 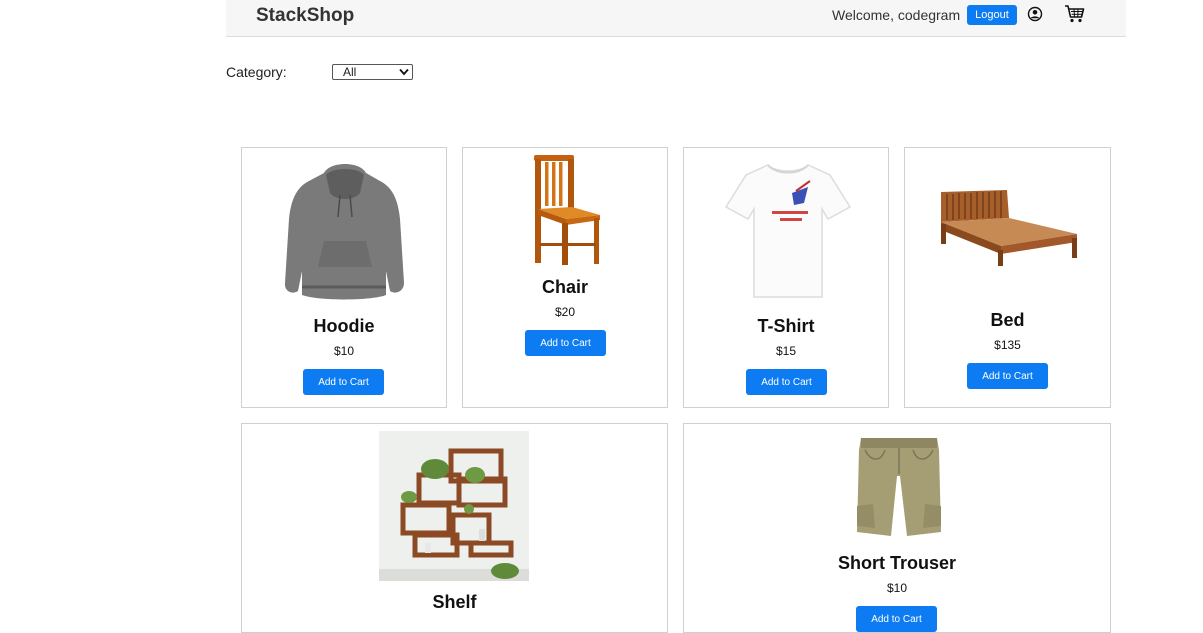 I want to click on shorts-image, so click(x=899, y=487).